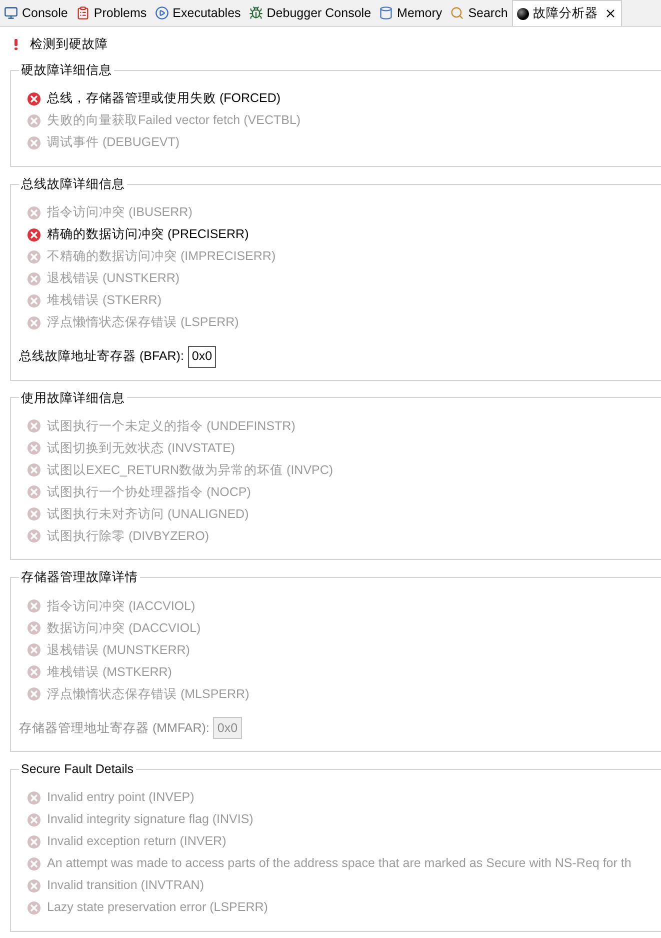 This screenshot has height=938, width=661. I want to click on tab: Memory, so click(410, 13).